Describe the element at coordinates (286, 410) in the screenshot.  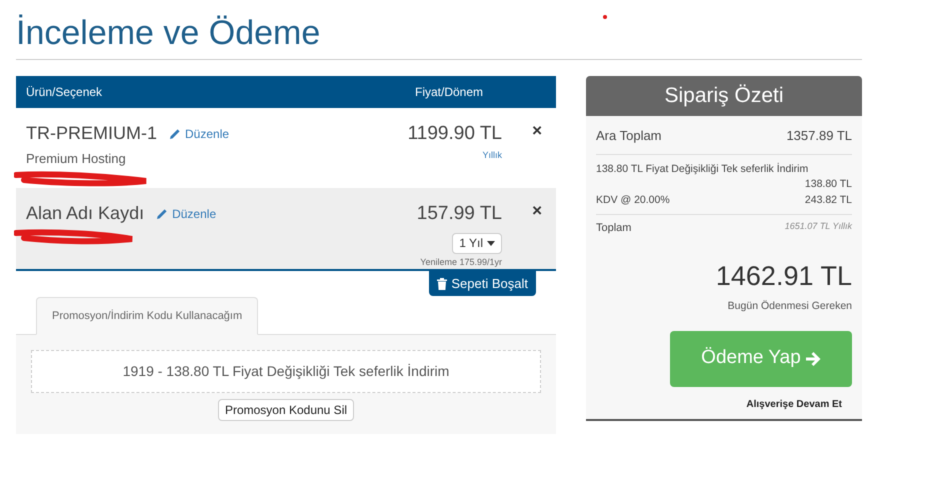
I see `remove-promo-button: Promosyon Kodunu Sil` at that location.